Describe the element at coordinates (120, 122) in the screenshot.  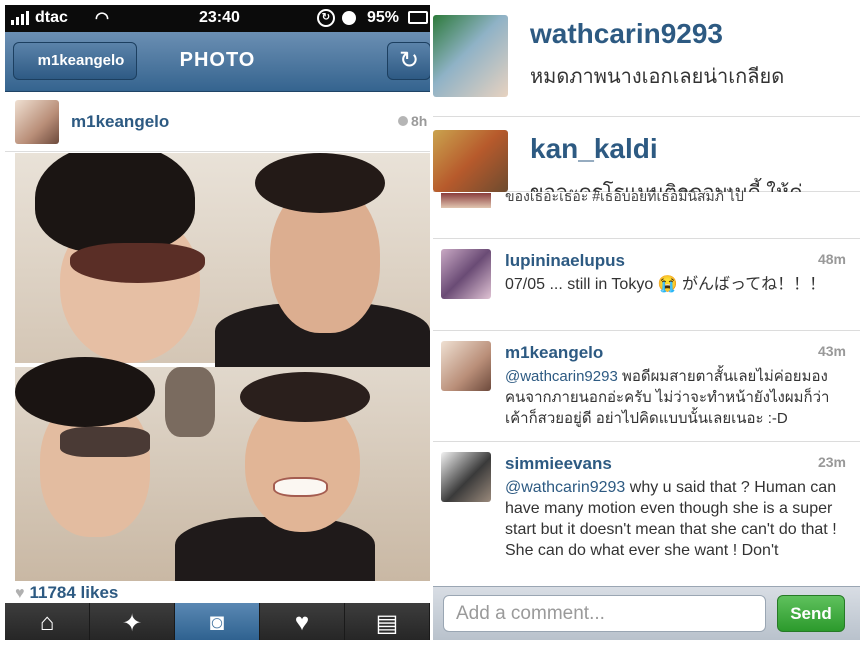
I see `post-username: m1keangelo` at that location.